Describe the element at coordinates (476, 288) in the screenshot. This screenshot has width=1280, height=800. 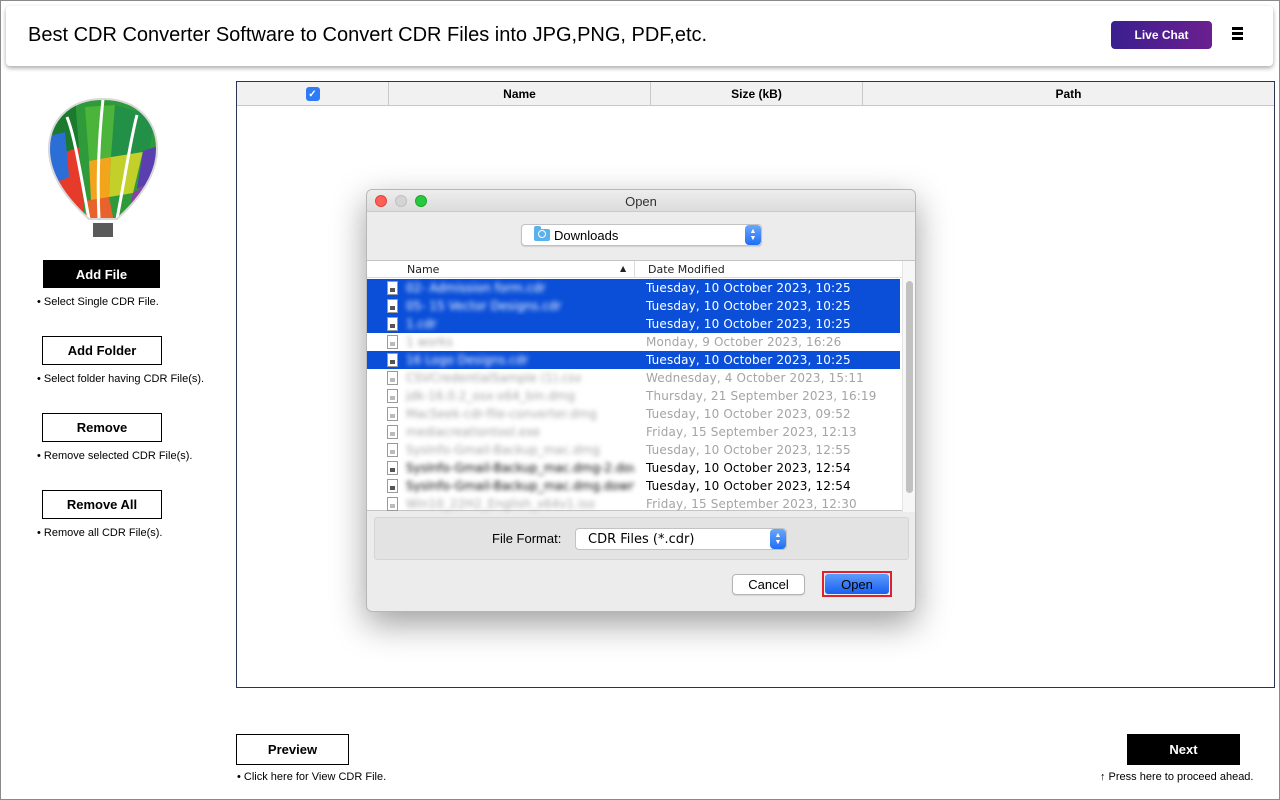
I see `file-name: 02- Admission form.cdr` at that location.